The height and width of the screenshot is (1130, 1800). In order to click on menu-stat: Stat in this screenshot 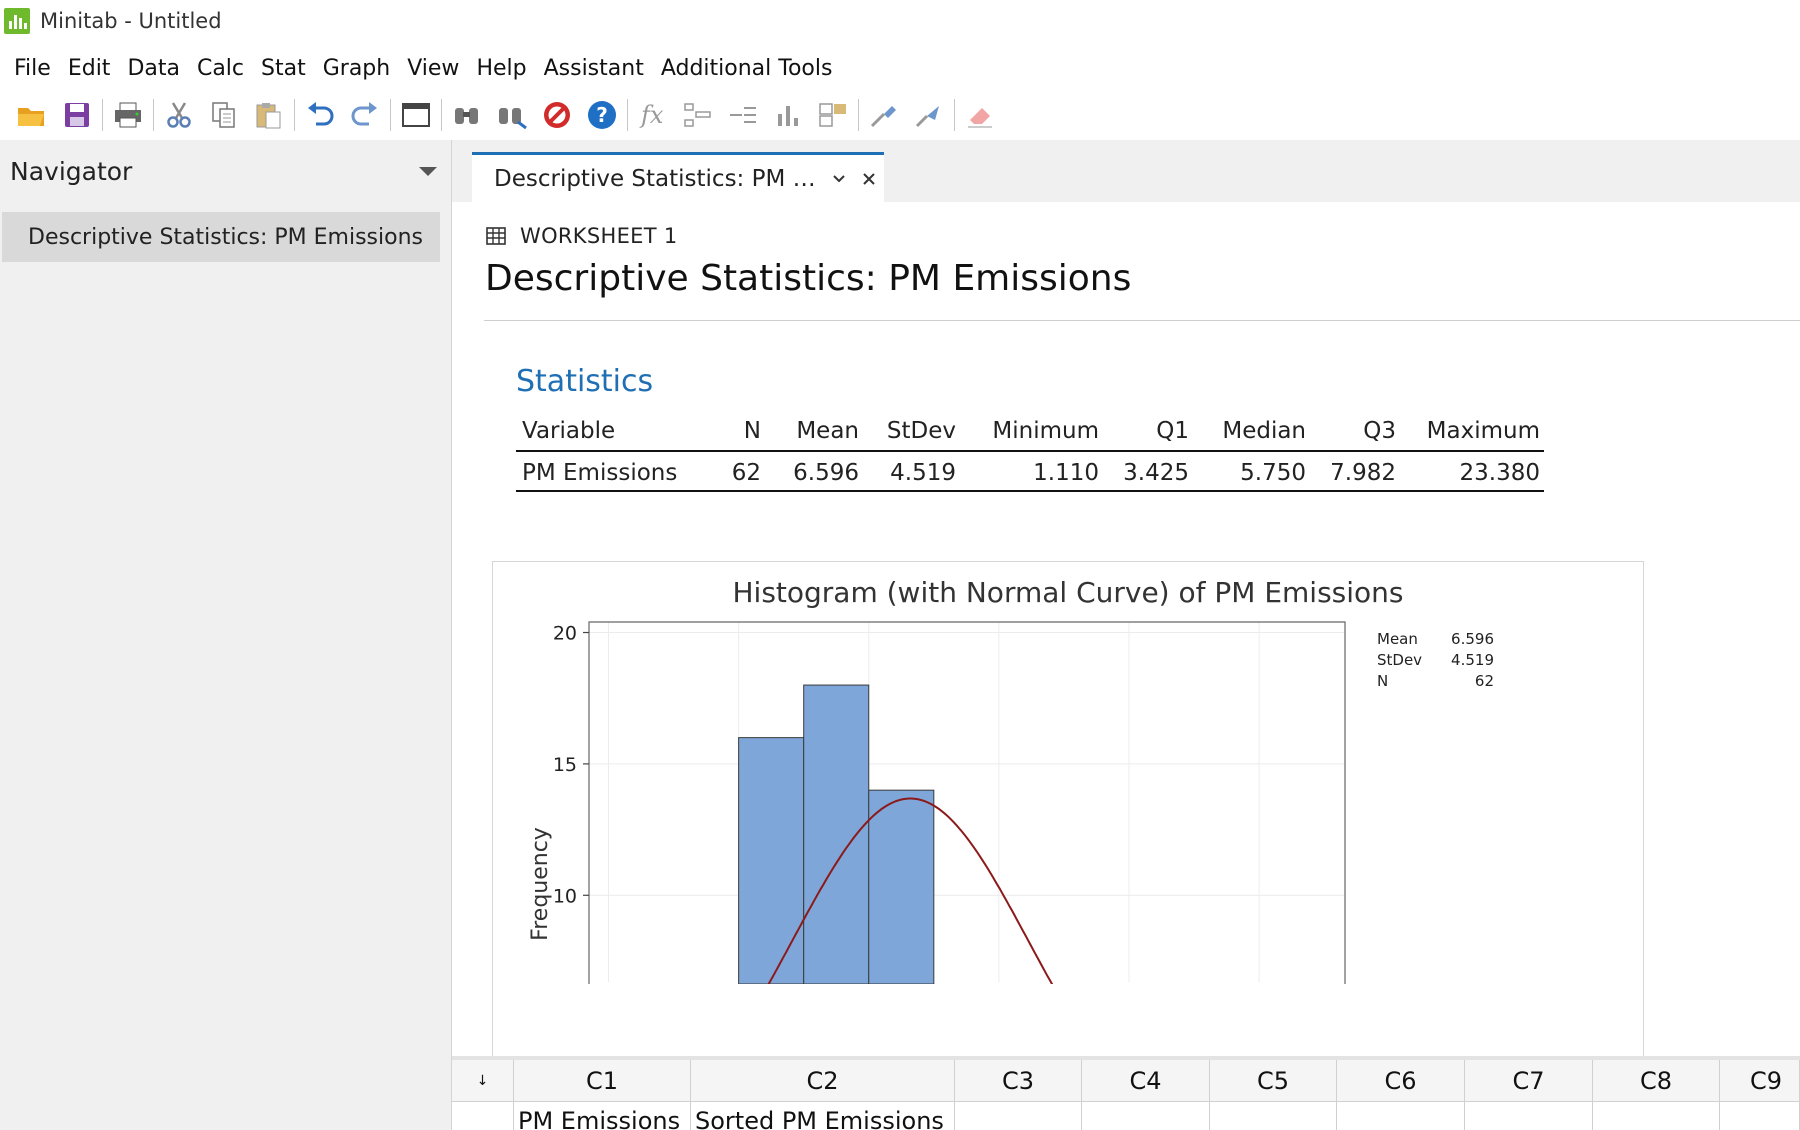, I will do `click(283, 68)`.